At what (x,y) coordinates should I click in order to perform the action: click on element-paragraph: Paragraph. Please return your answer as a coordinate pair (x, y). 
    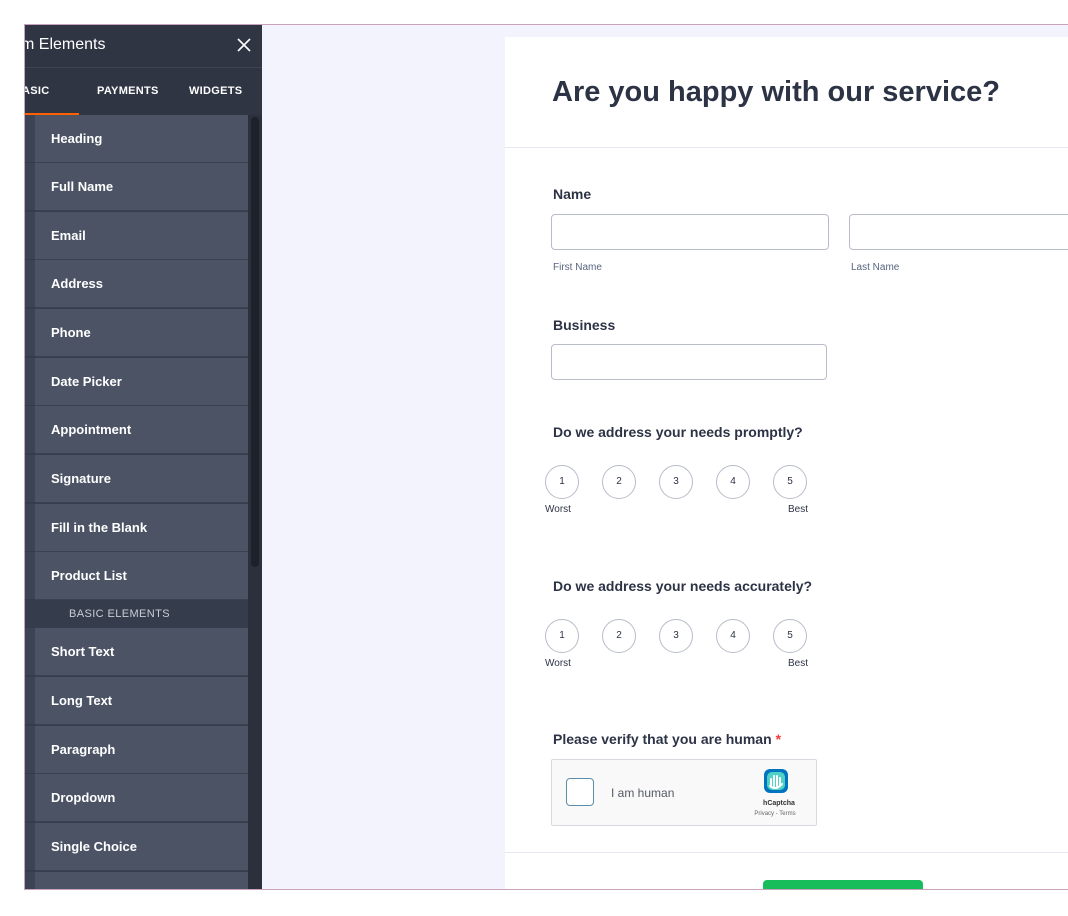
    Looking at the image, I should click on (141, 750).